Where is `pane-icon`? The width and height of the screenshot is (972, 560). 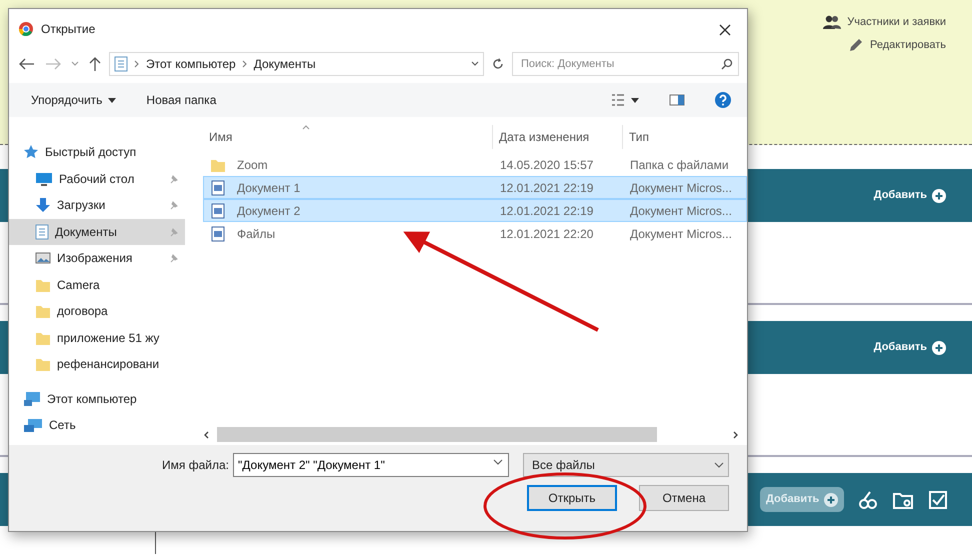
pane-icon is located at coordinates (677, 100).